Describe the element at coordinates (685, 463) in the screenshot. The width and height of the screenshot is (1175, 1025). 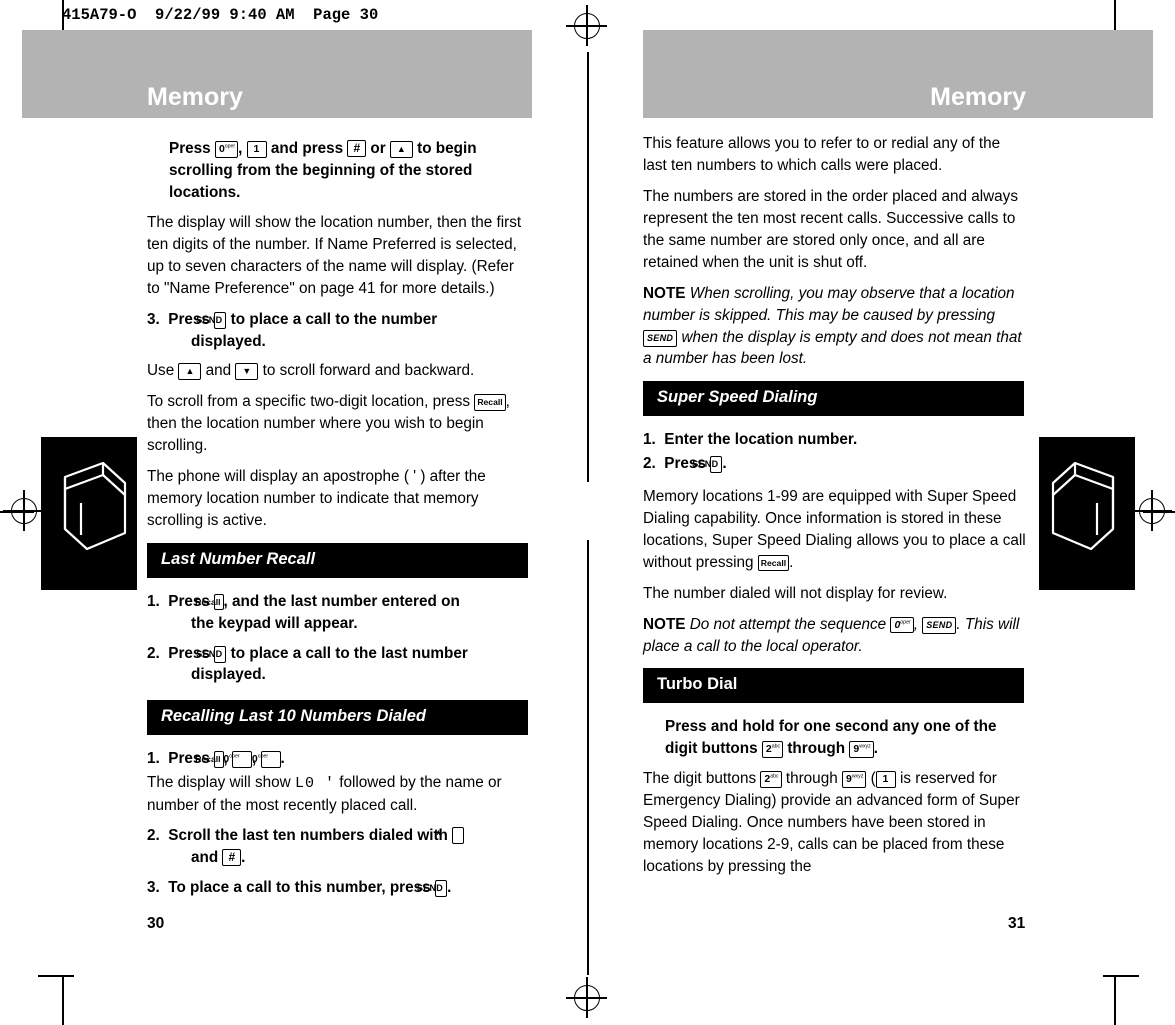
I see `step-2-press-send: 2. Press SEND.` at that location.